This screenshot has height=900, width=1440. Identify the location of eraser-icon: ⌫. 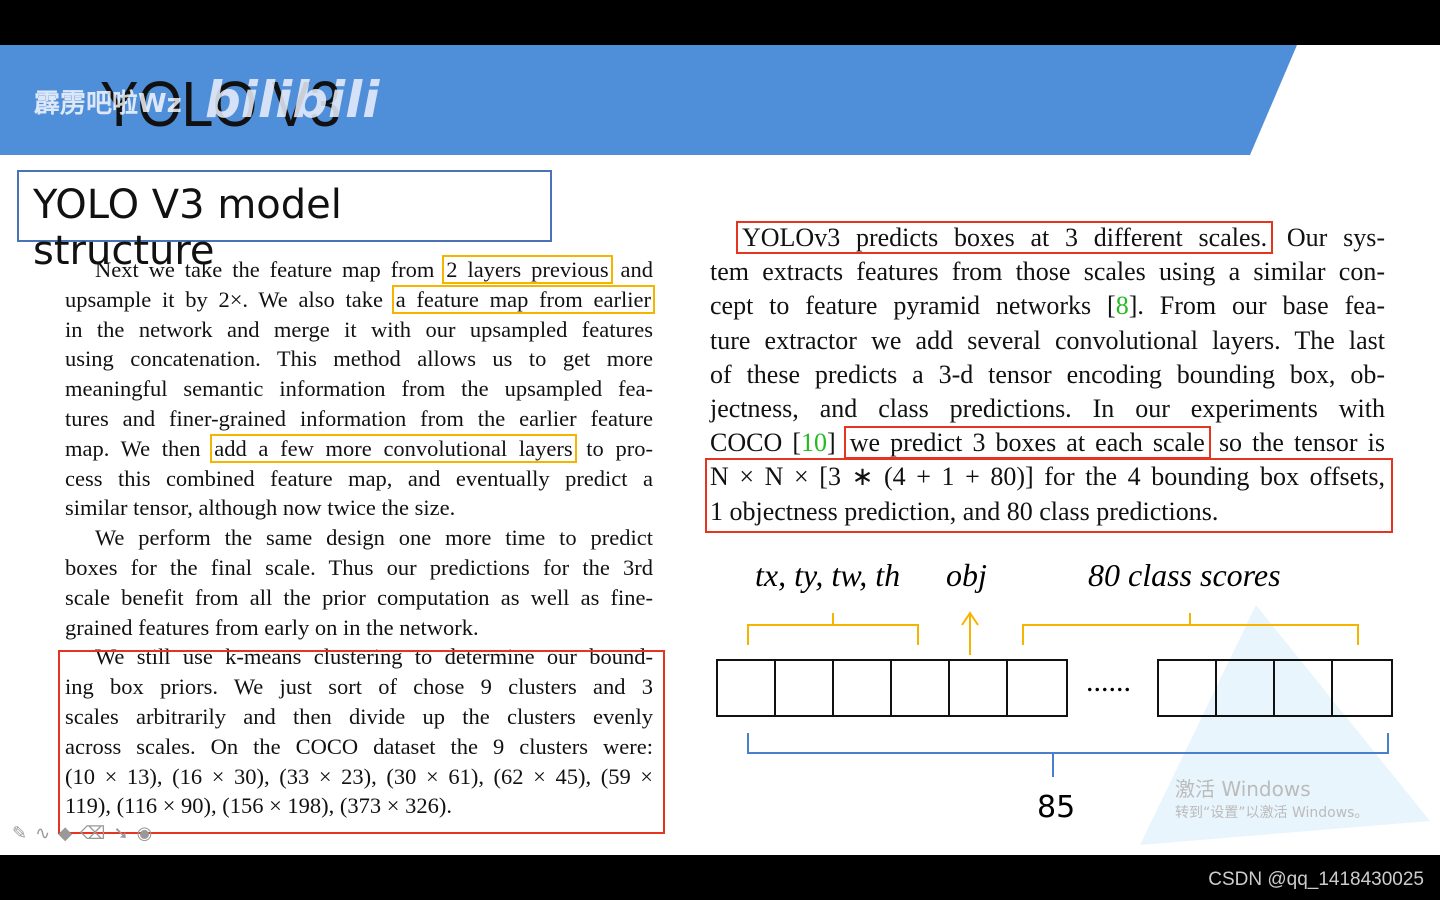
(96, 833).